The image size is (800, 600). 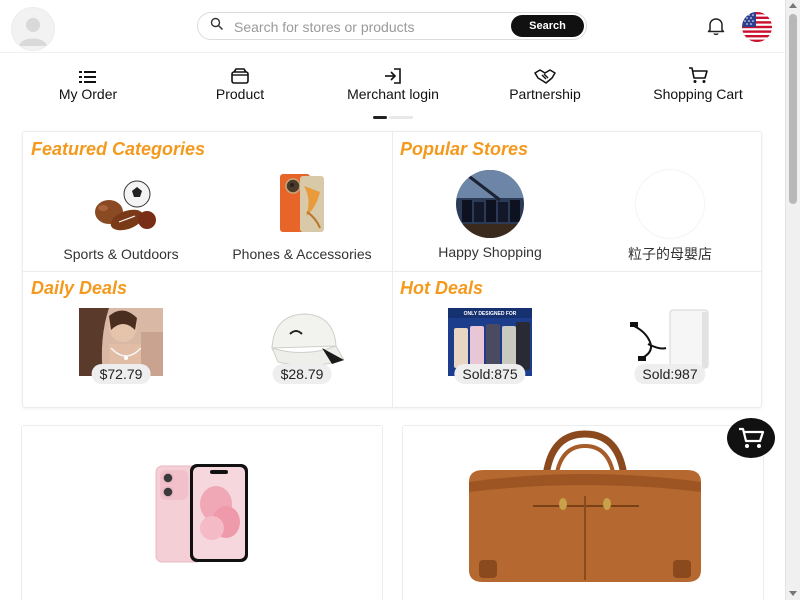 What do you see at coordinates (121, 254) in the screenshot?
I see `category-label: Sports & Outdoors` at bounding box center [121, 254].